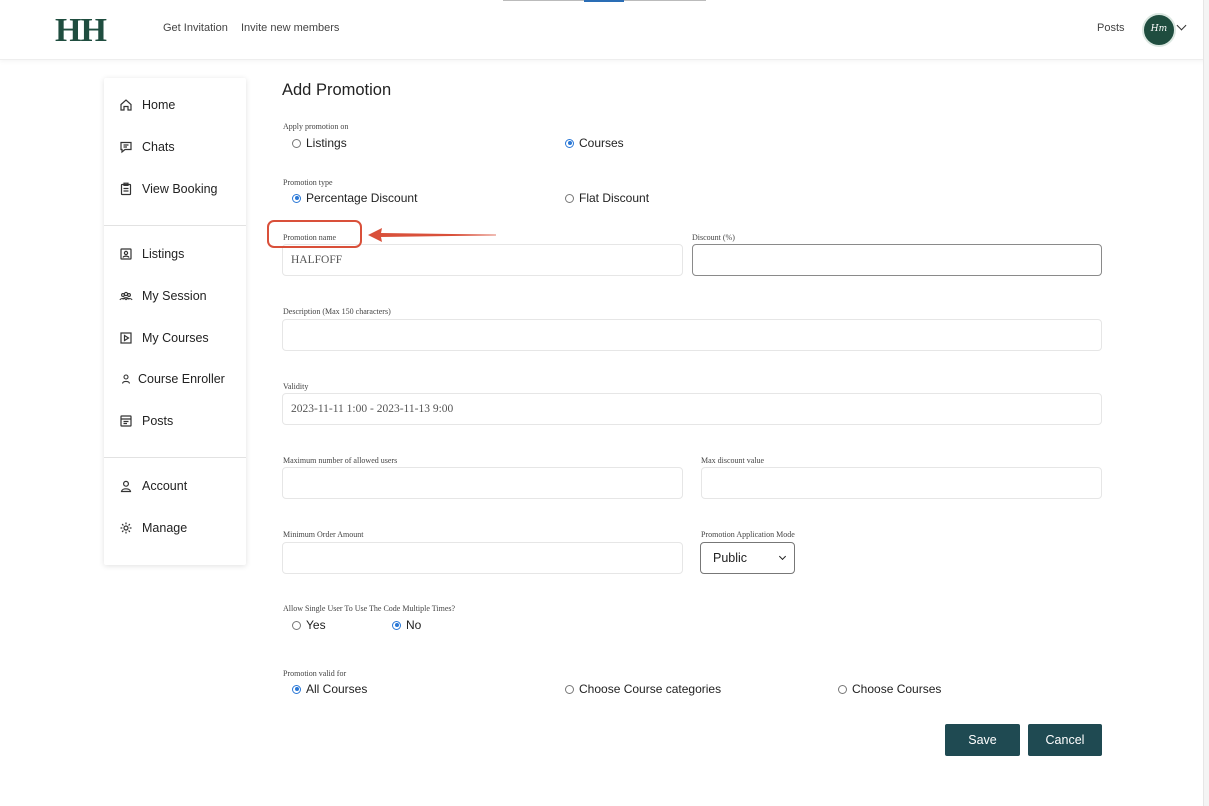  What do you see at coordinates (163, 254) in the screenshot?
I see `sidebar-item-label: Listings` at bounding box center [163, 254].